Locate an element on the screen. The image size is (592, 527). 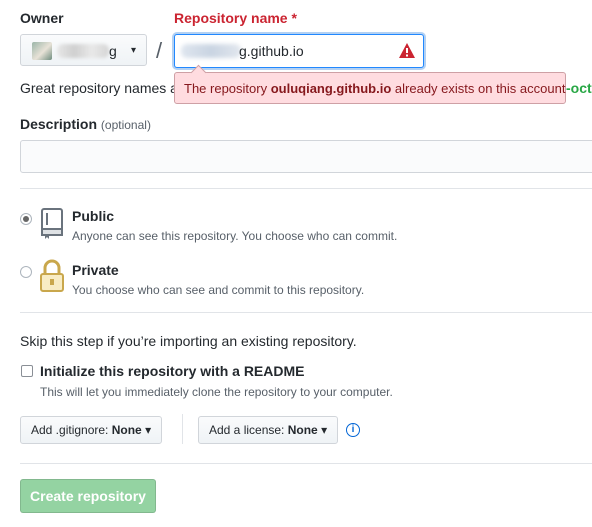
description-input is located at coordinates (306, 156).